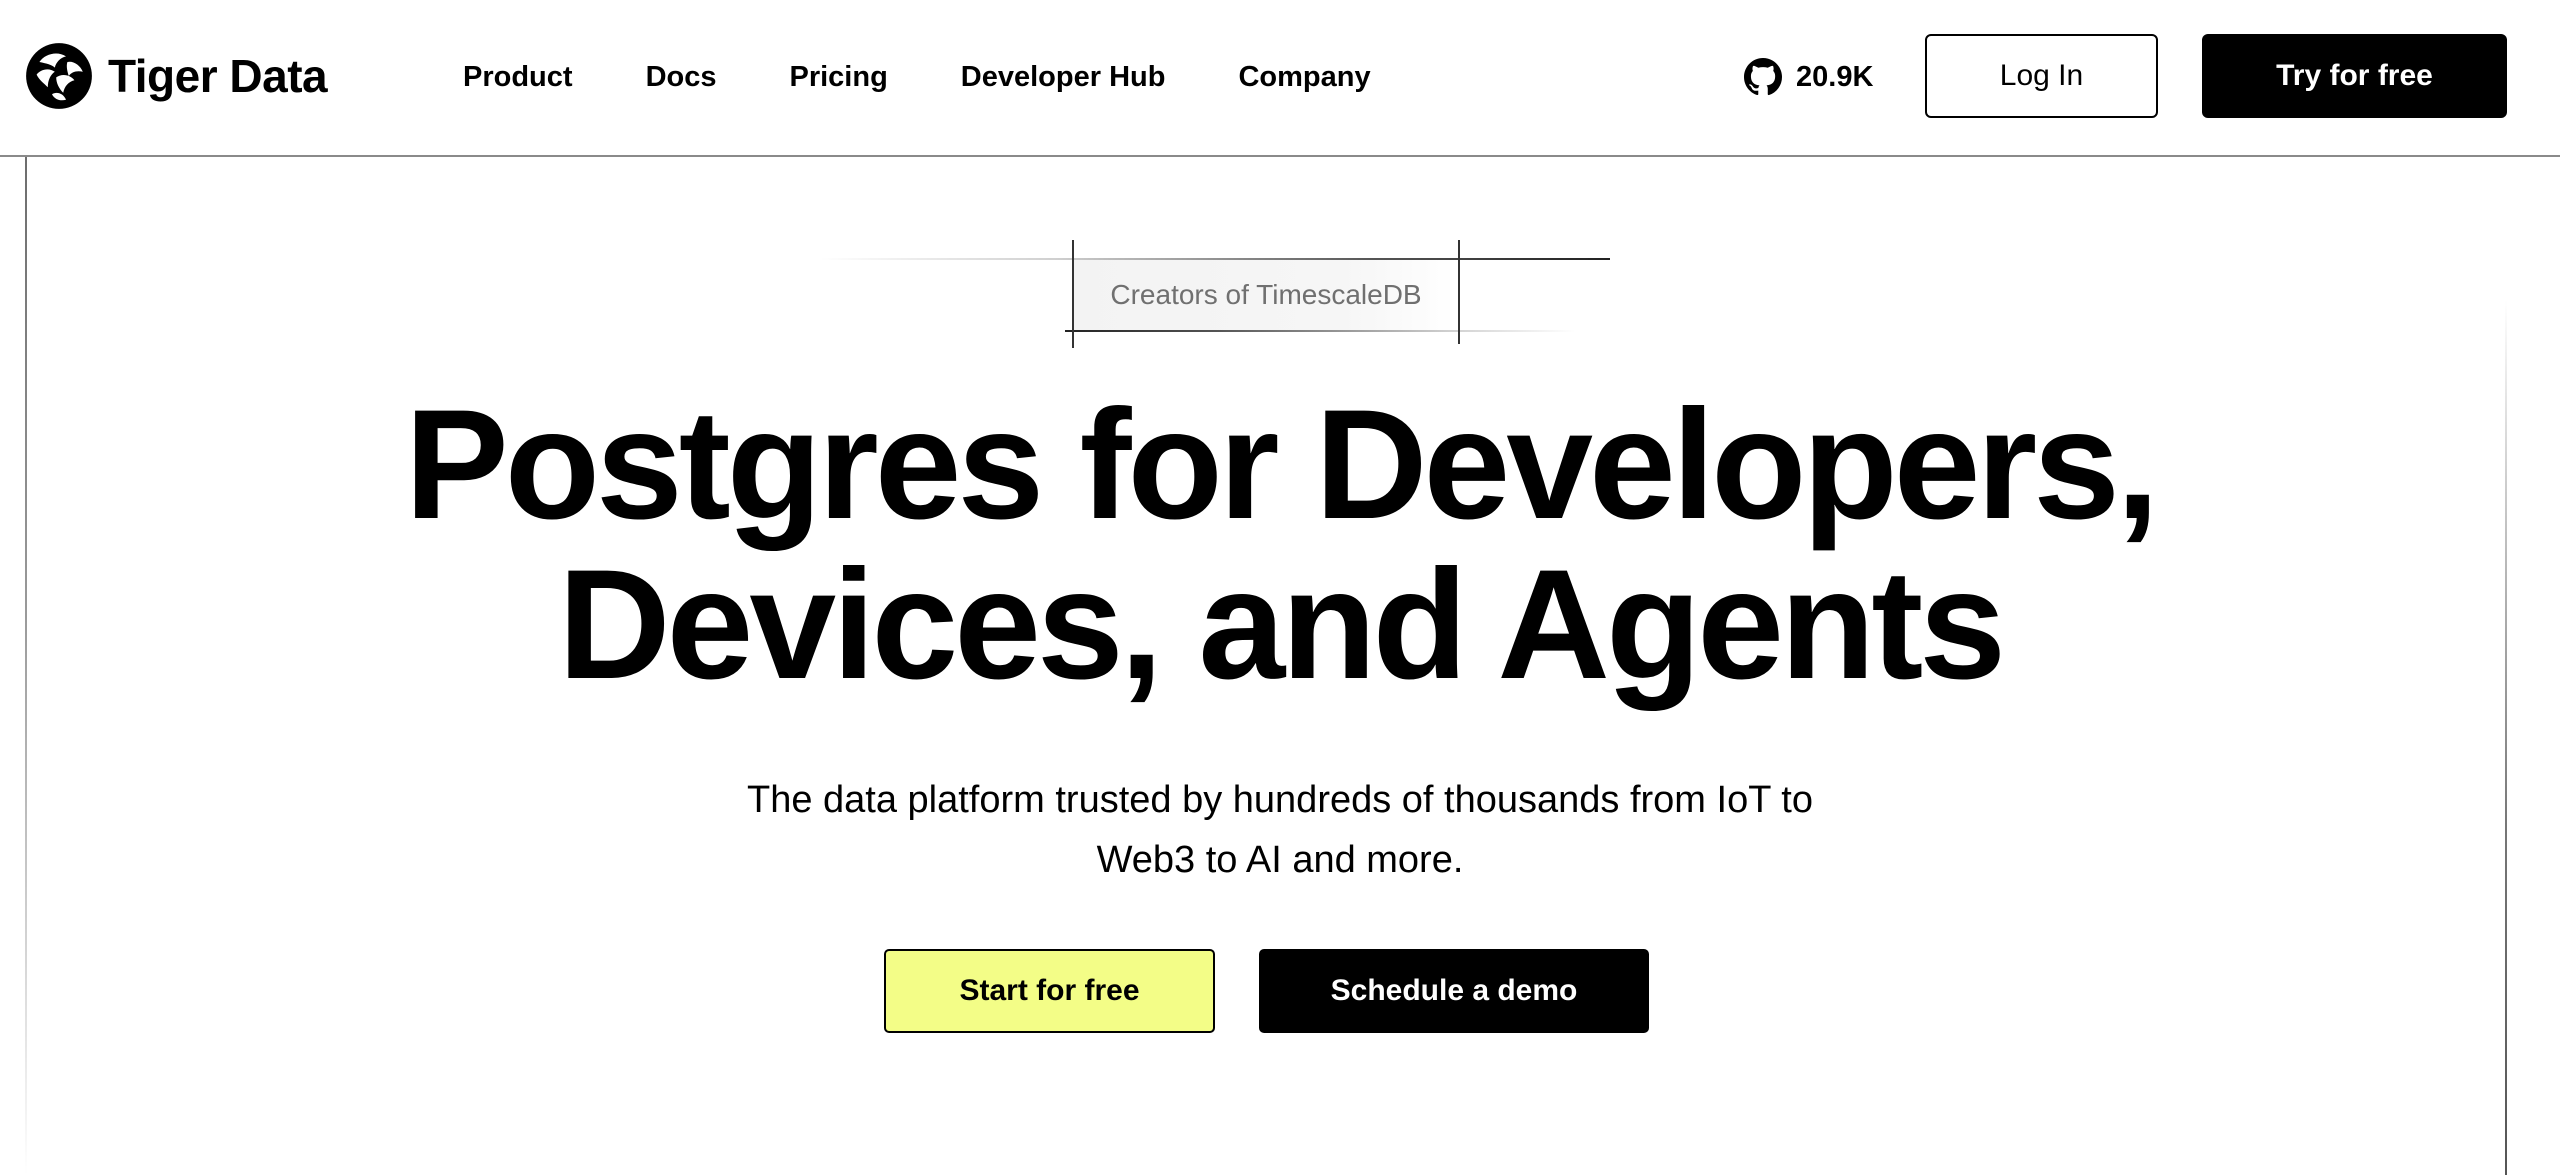 The width and height of the screenshot is (2560, 1175). Describe the element at coordinates (218, 76) in the screenshot. I see `brand-name: Tiger Data` at that location.